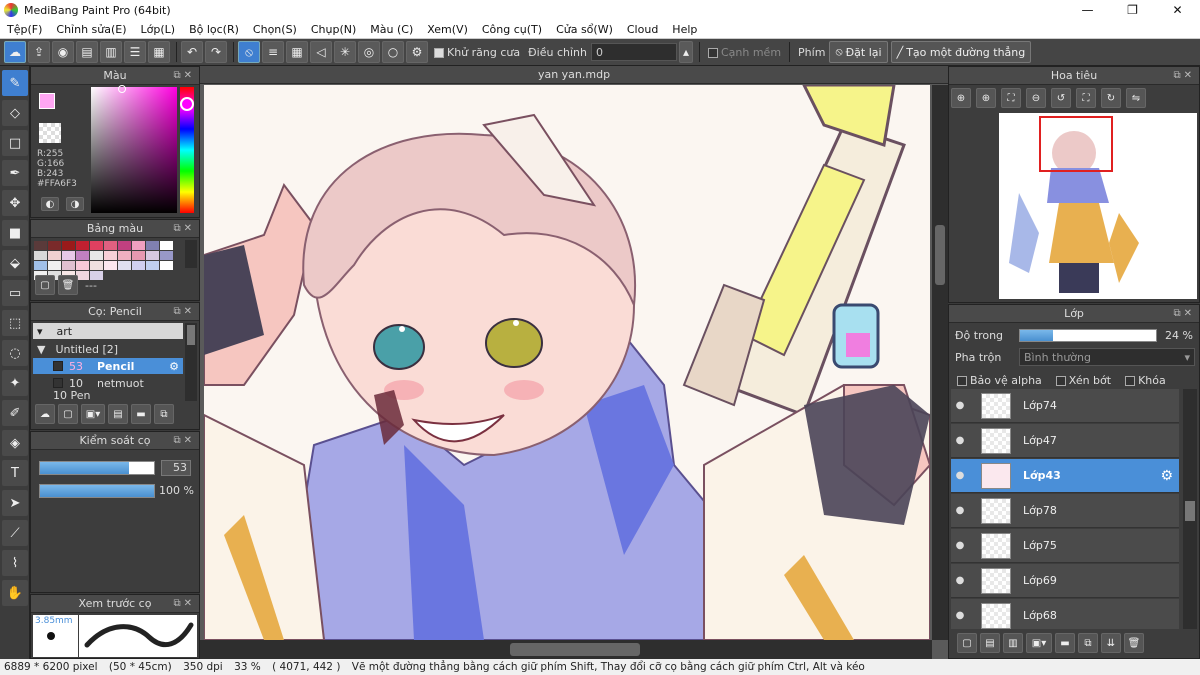 The height and width of the screenshot is (675, 1200). What do you see at coordinates (1132, 10) in the screenshot?
I see `maximize-button: ❐` at bounding box center [1132, 10].